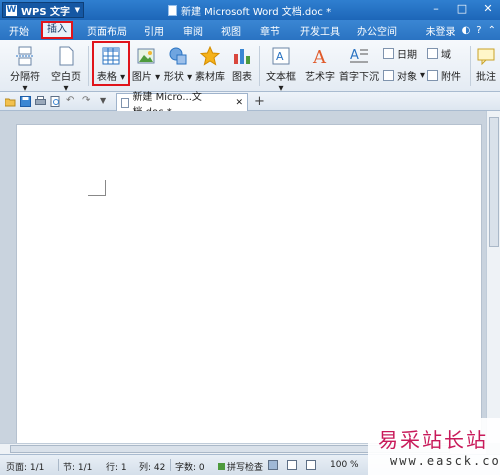 This screenshot has width=500, height=475. I want to click on maximize-button: □, so click(462, 8).